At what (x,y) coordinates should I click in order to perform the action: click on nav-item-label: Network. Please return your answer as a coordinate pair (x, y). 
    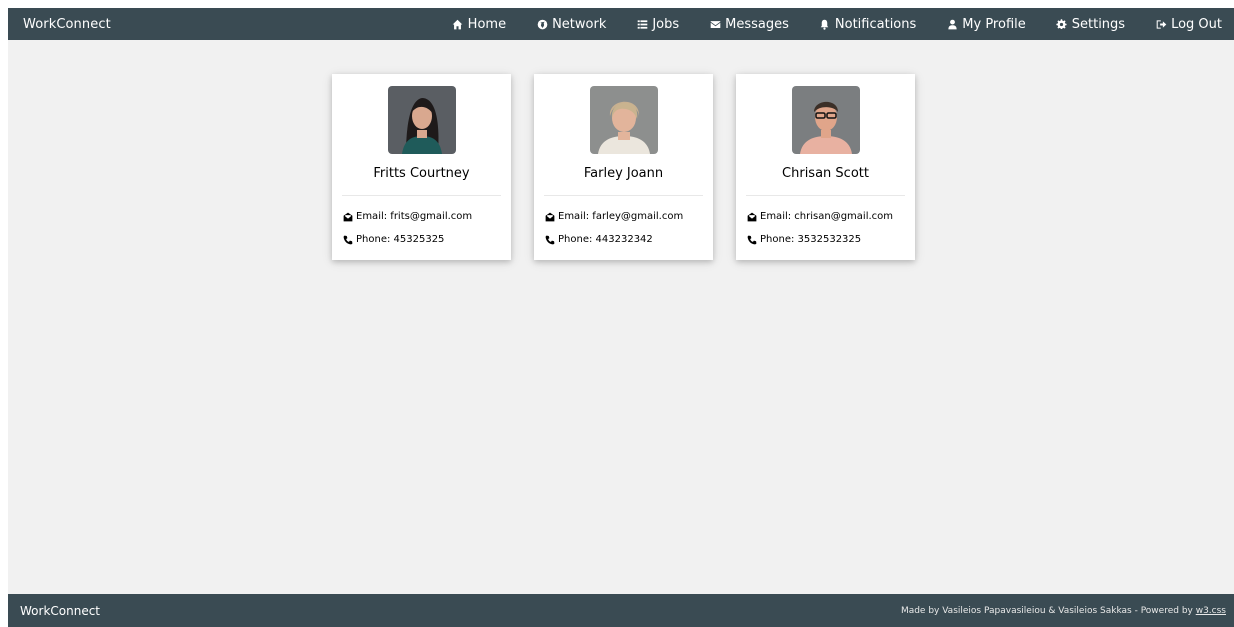
    Looking at the image, I should click on (579, 24).